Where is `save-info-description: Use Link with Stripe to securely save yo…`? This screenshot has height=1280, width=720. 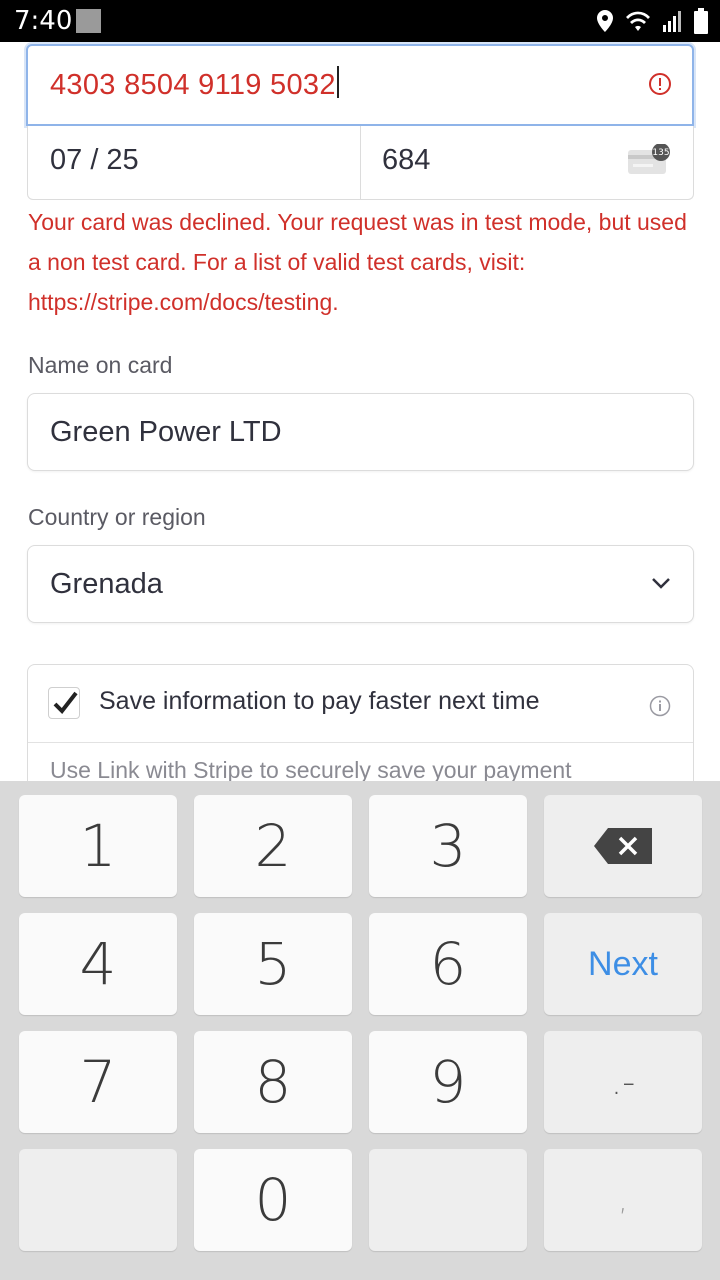
save-info-description: Use Link with Stripe to securely save yo… is located at coordinates (311, 769).